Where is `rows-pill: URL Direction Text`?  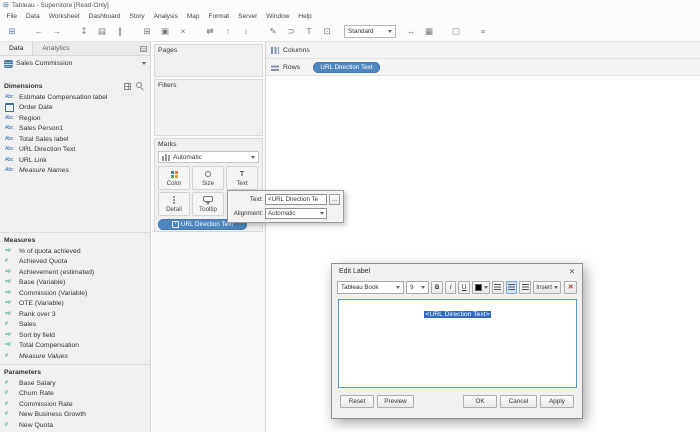
rows-pill: URL Direction Text is located at coordinates (346, 67).